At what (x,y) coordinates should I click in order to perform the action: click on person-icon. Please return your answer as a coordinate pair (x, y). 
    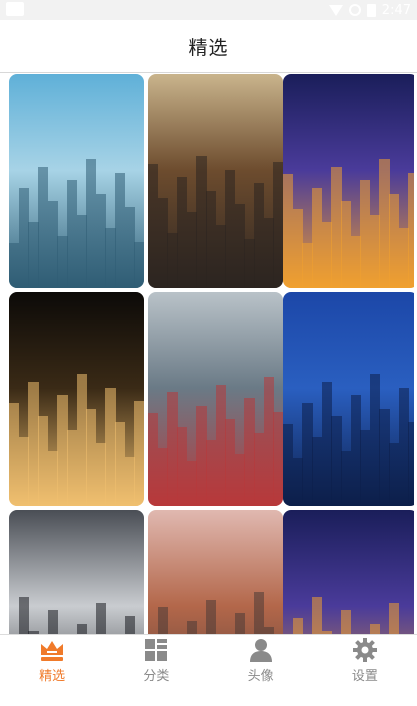
    Looking at the image, I should click on (260, 650).